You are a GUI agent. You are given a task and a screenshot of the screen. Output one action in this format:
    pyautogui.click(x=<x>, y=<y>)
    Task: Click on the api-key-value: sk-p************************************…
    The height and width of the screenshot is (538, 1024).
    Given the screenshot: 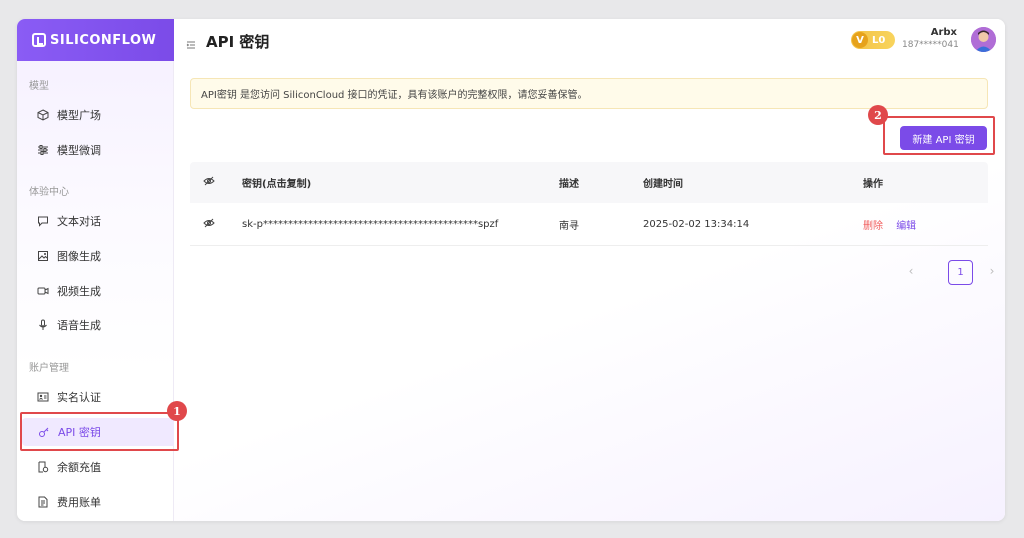 What is the action you would take?
    pyautogui.click(x=400, y=224)
    